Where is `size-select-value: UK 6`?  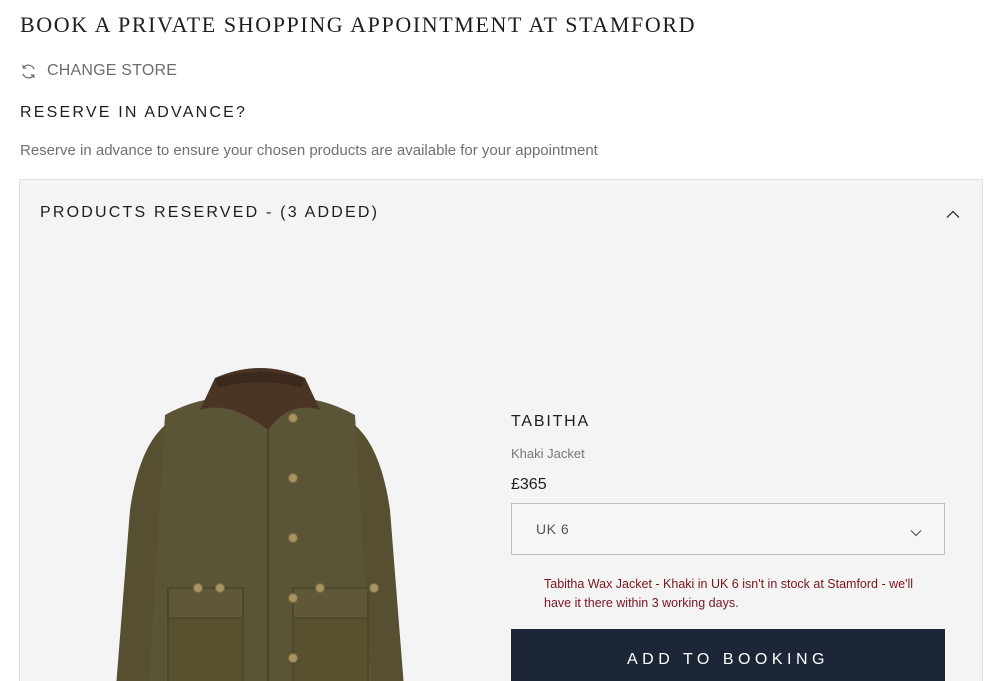 size-select-value: UK 6 is located at coordinates (553, 529).